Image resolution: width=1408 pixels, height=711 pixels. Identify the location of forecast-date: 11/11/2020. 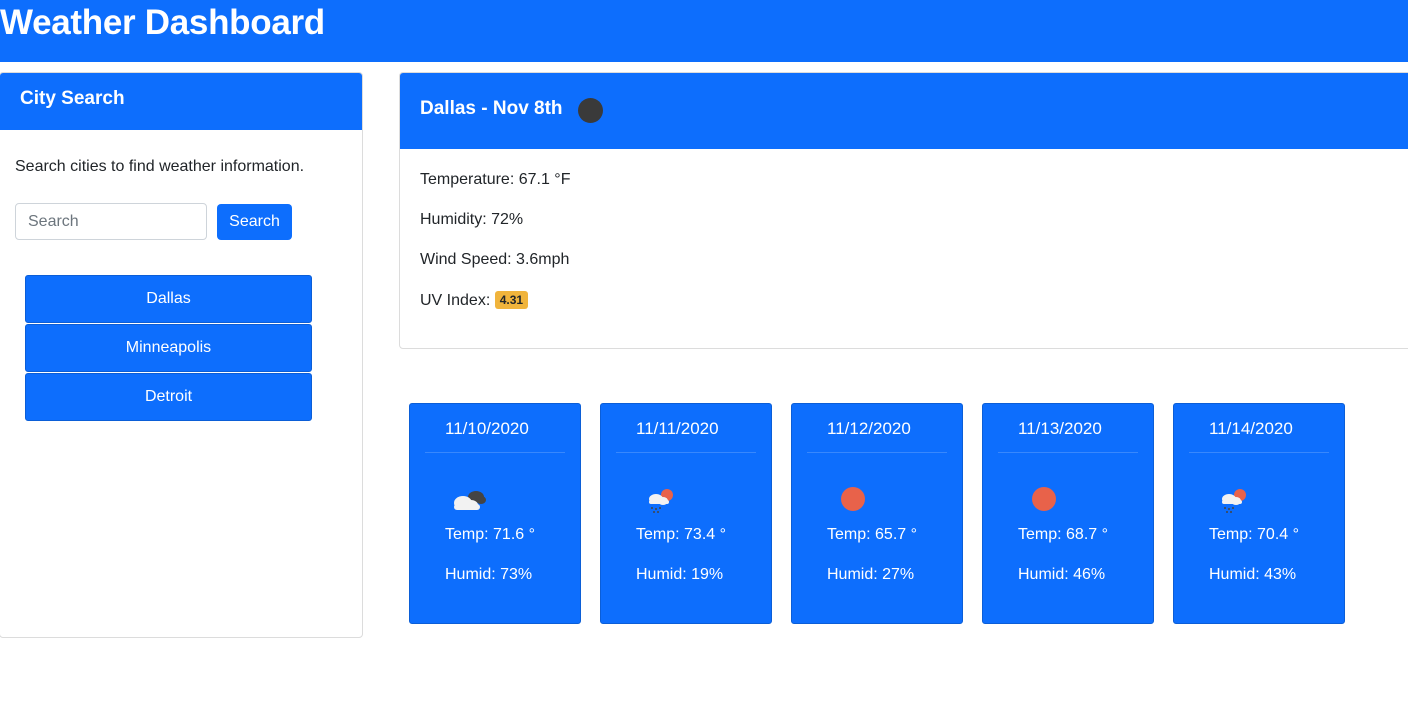
(677, 428).